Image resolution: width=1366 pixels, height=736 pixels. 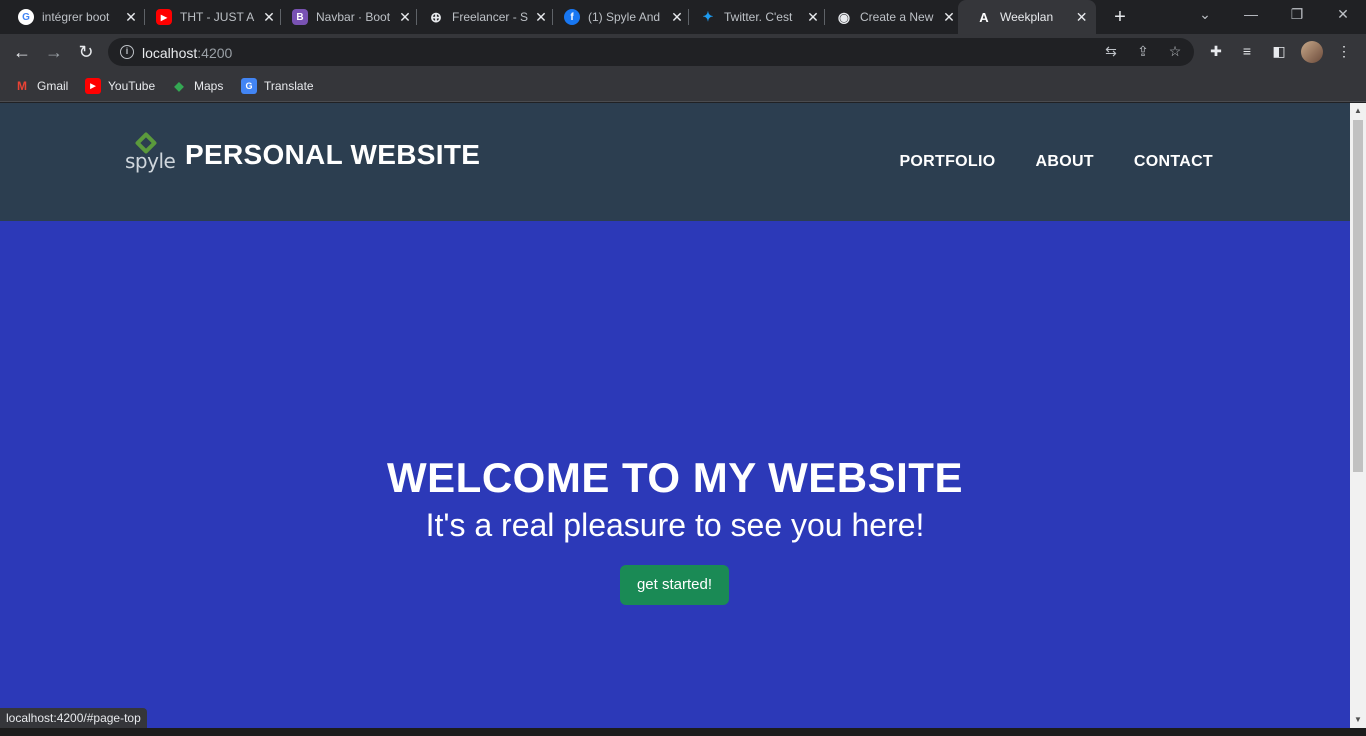 I want to click on tab-title: Navbar · Boot, so click(x=353, y=17).